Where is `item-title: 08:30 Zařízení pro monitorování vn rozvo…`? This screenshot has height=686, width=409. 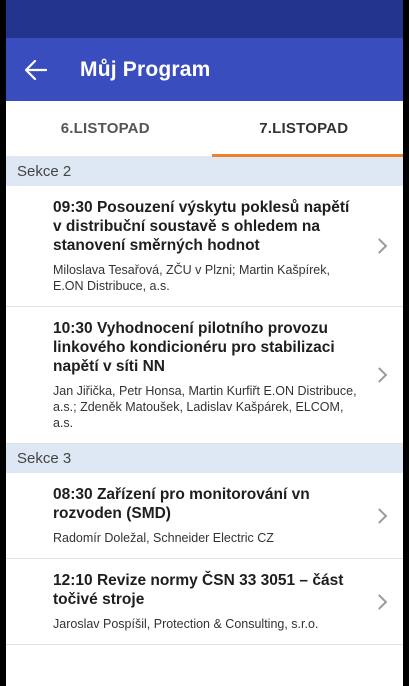
item-title: 08:30 Zařízení pro monitorování vn rozvo… is located at coordinates (181, 504).